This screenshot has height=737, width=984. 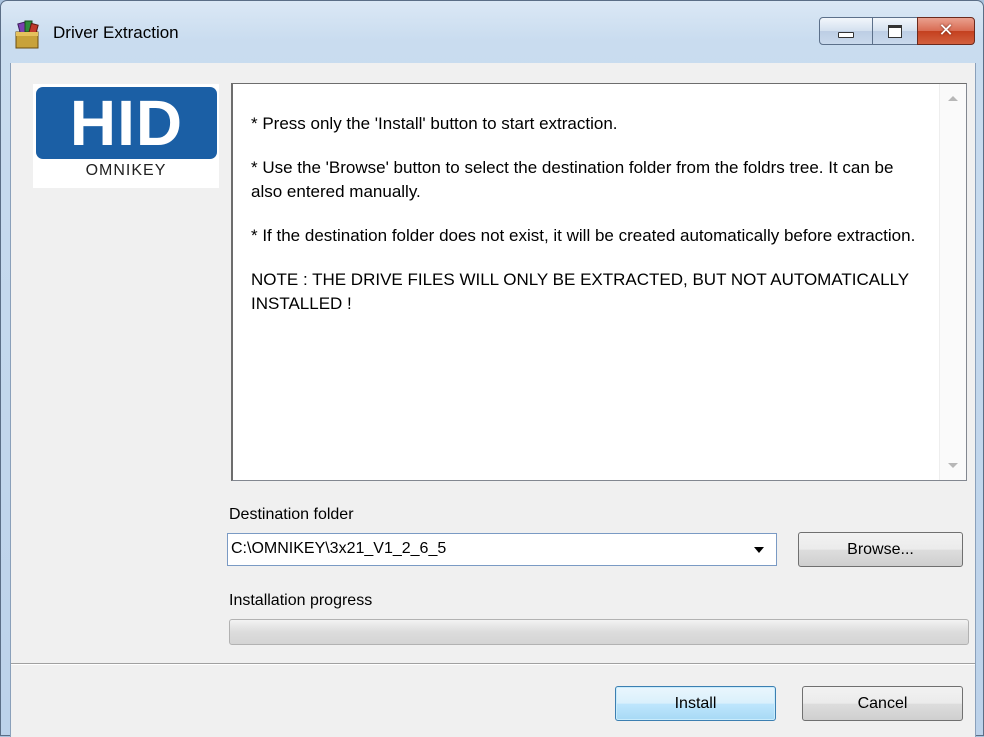 I want to click on installation-progress-bar, so click(x=599, y=632).